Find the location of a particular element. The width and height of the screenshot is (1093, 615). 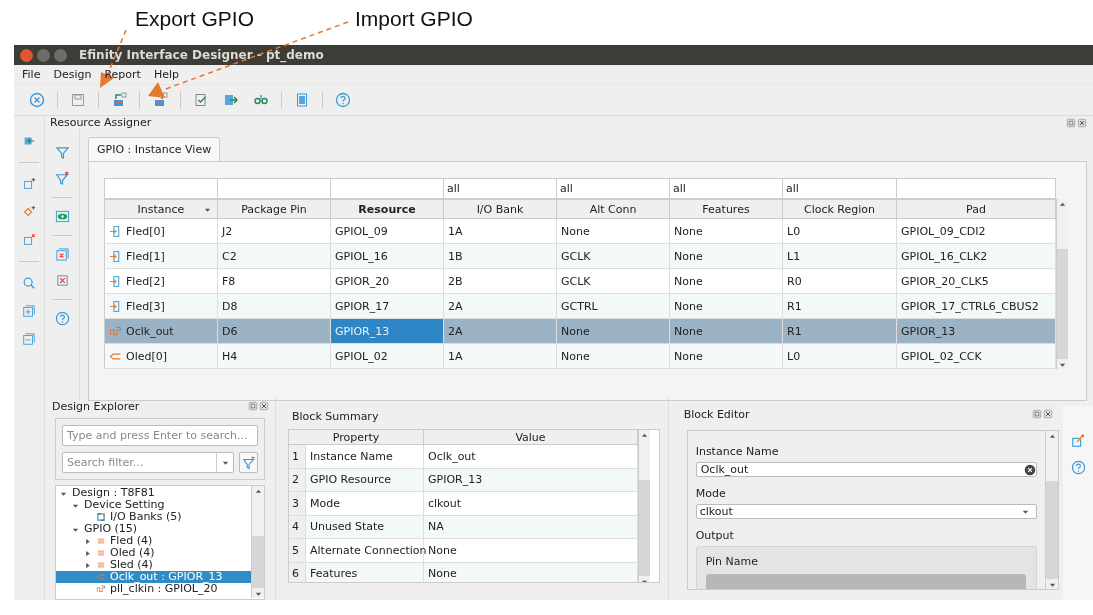

dropdown-arrow-icon is located at coordinates (1026, 511).